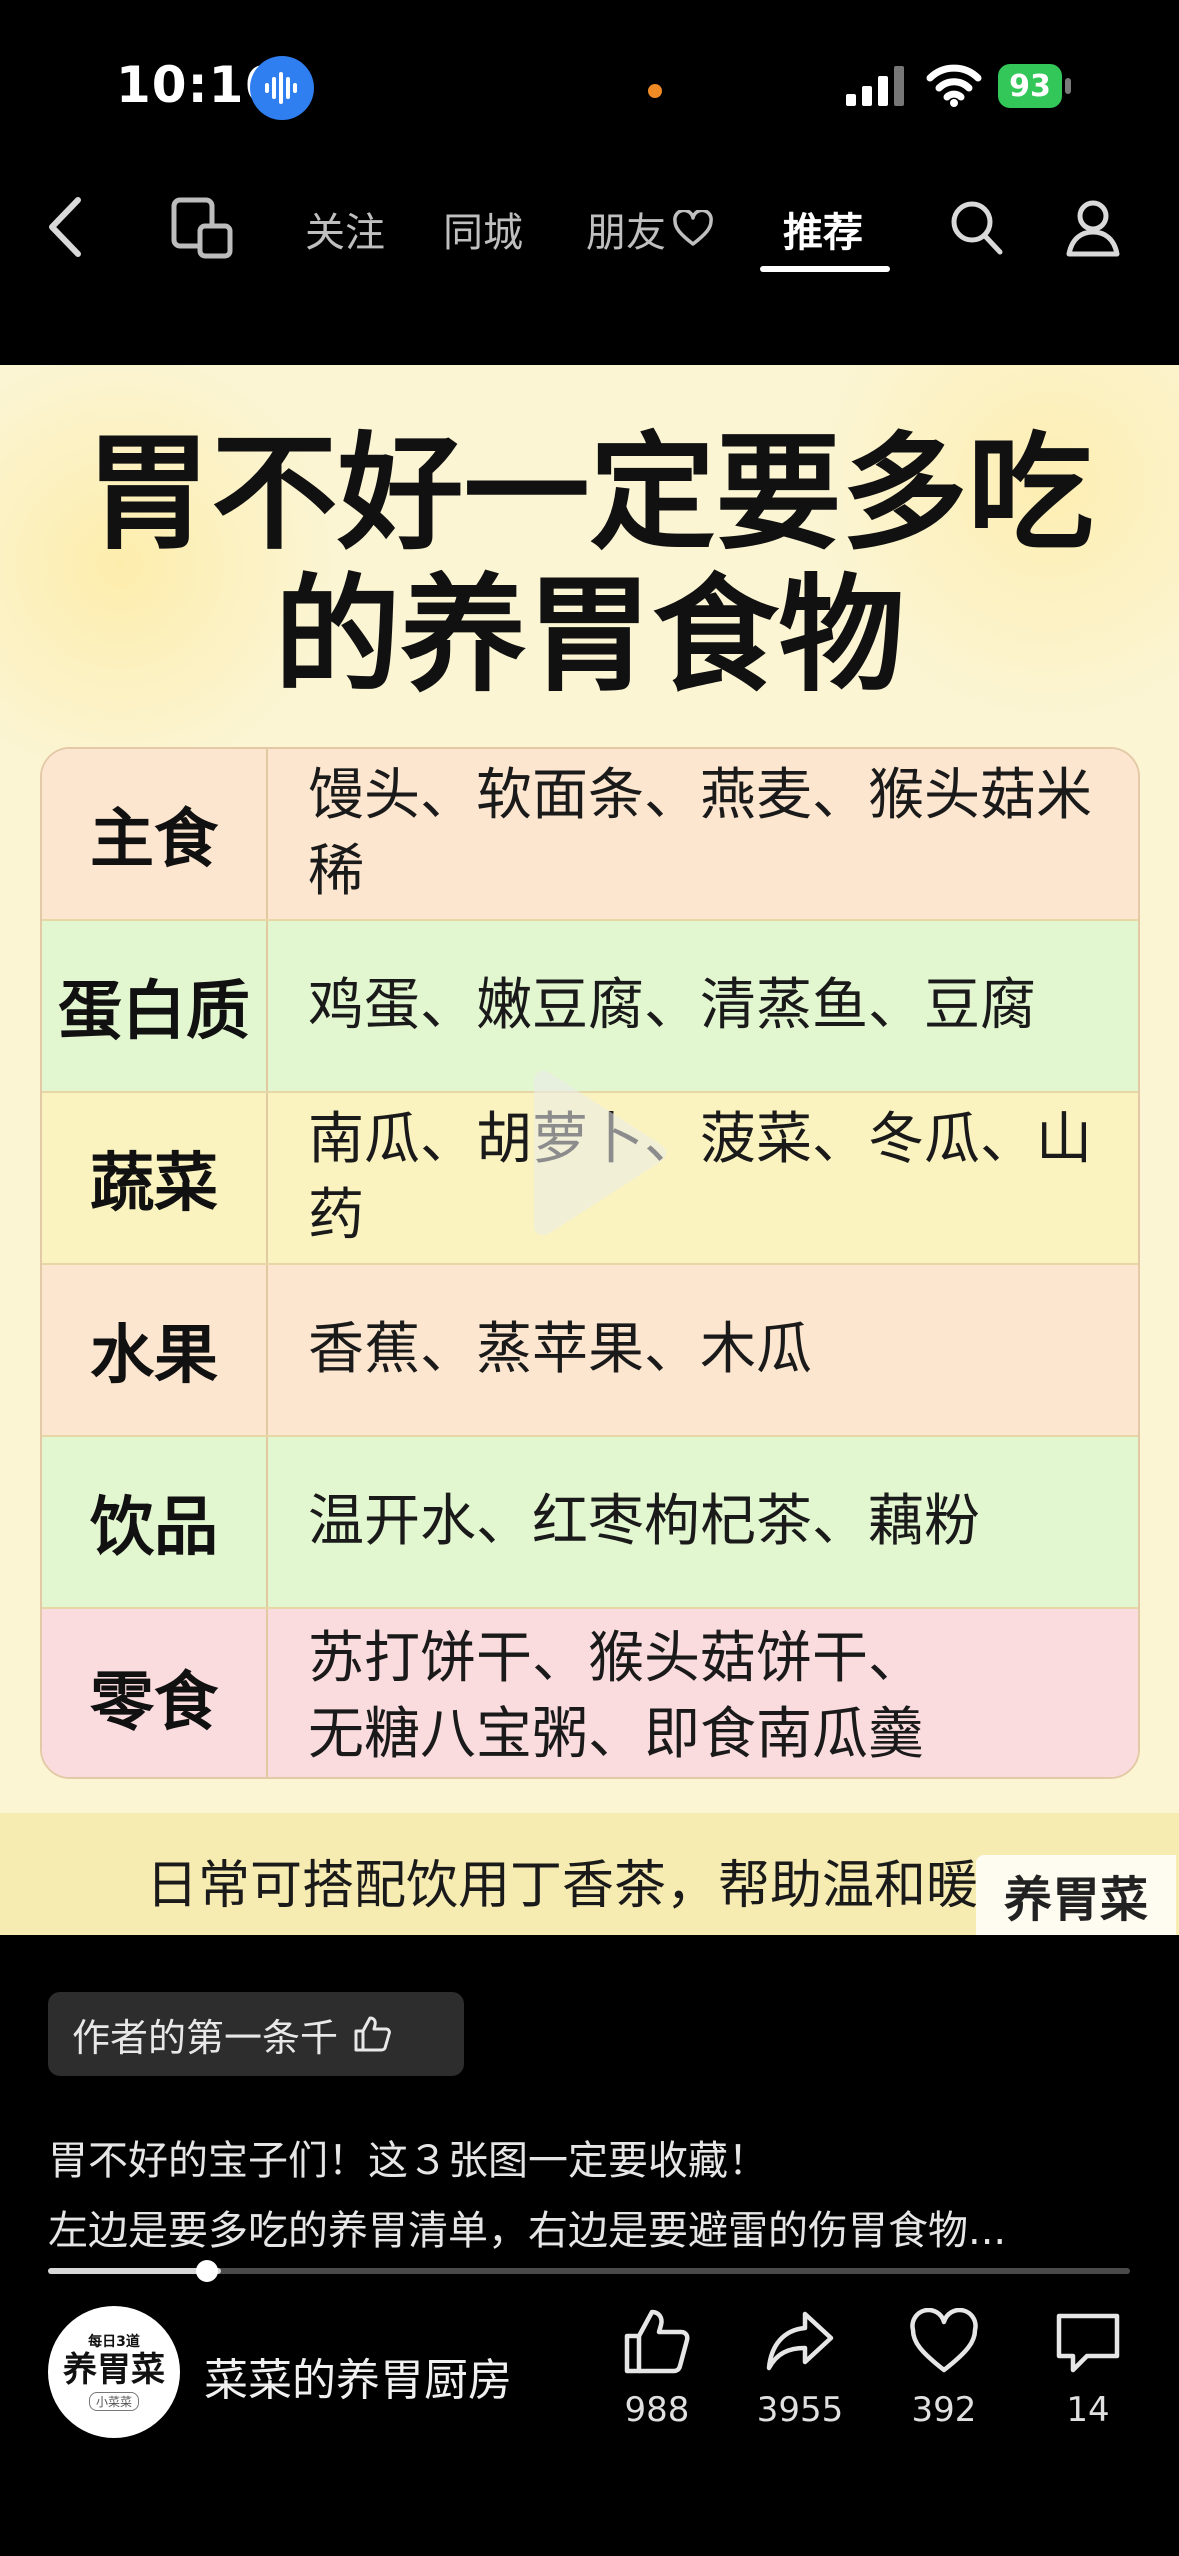  What do you see at coordinates (203, 229) in the screenshot?
I see `device-icon` at bounding box center [203, 229].